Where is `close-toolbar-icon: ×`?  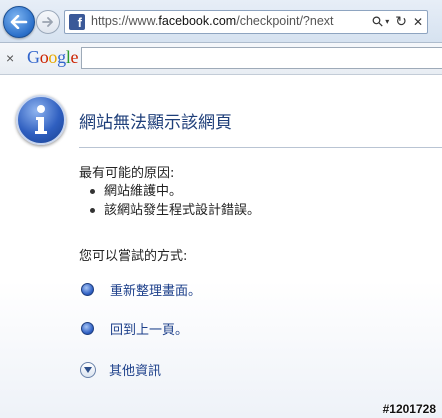
close-toolbar-icon: × is located at coordinates (10, 58).